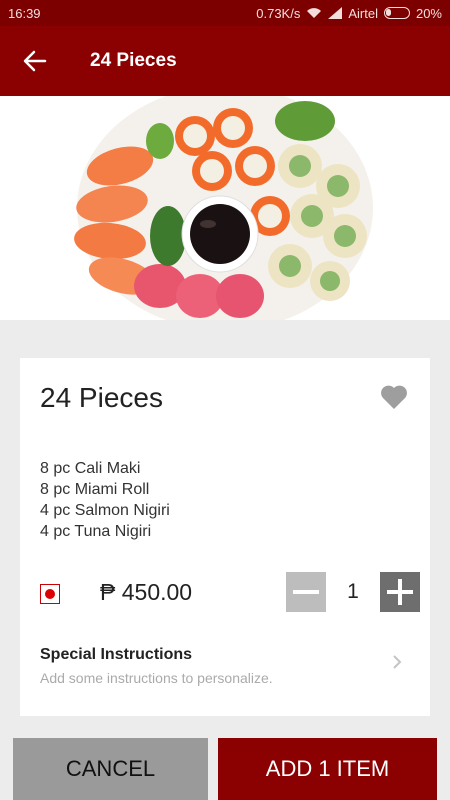  Describe the element at coordinates (24, 13) in the screenshot. I see `status-time: 16:39` at that location.